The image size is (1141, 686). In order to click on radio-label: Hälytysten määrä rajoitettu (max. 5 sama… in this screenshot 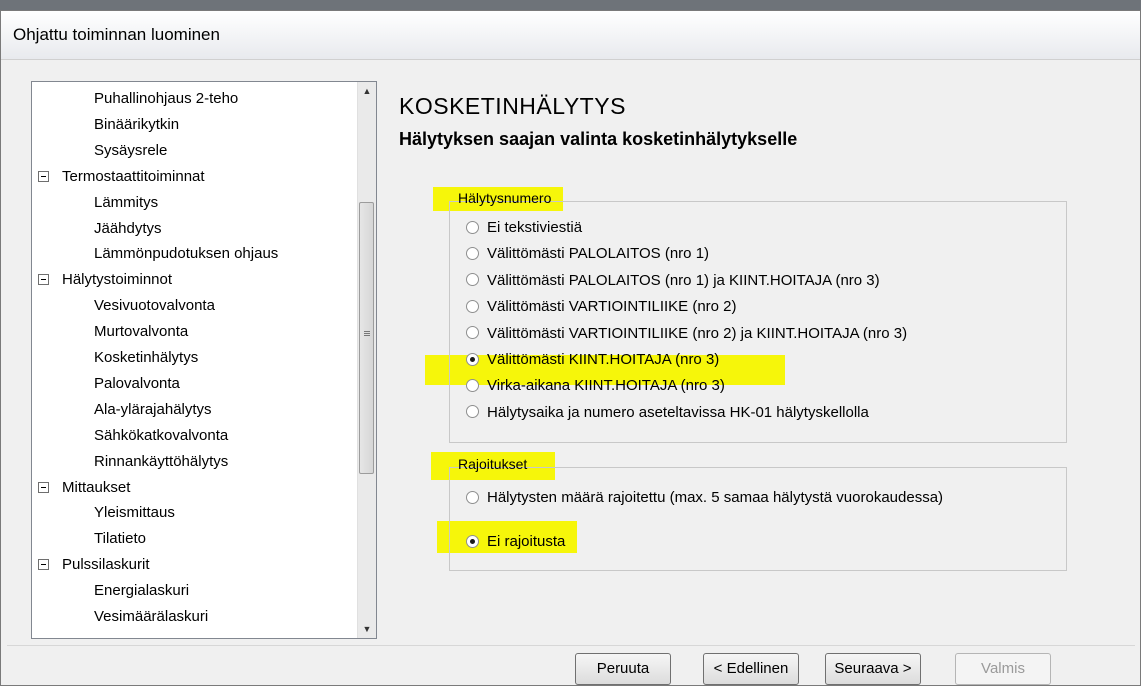, I will do `click(715, 497)`.